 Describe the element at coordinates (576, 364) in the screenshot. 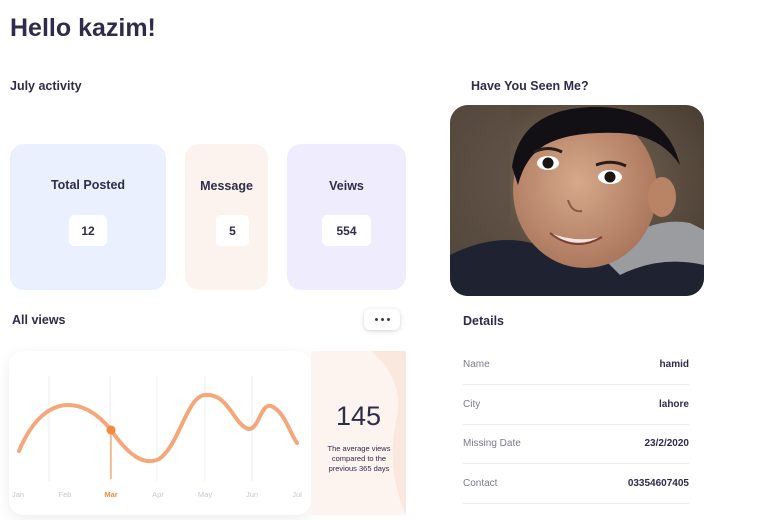

I see `detail-row-name: Name hamid` at that location.